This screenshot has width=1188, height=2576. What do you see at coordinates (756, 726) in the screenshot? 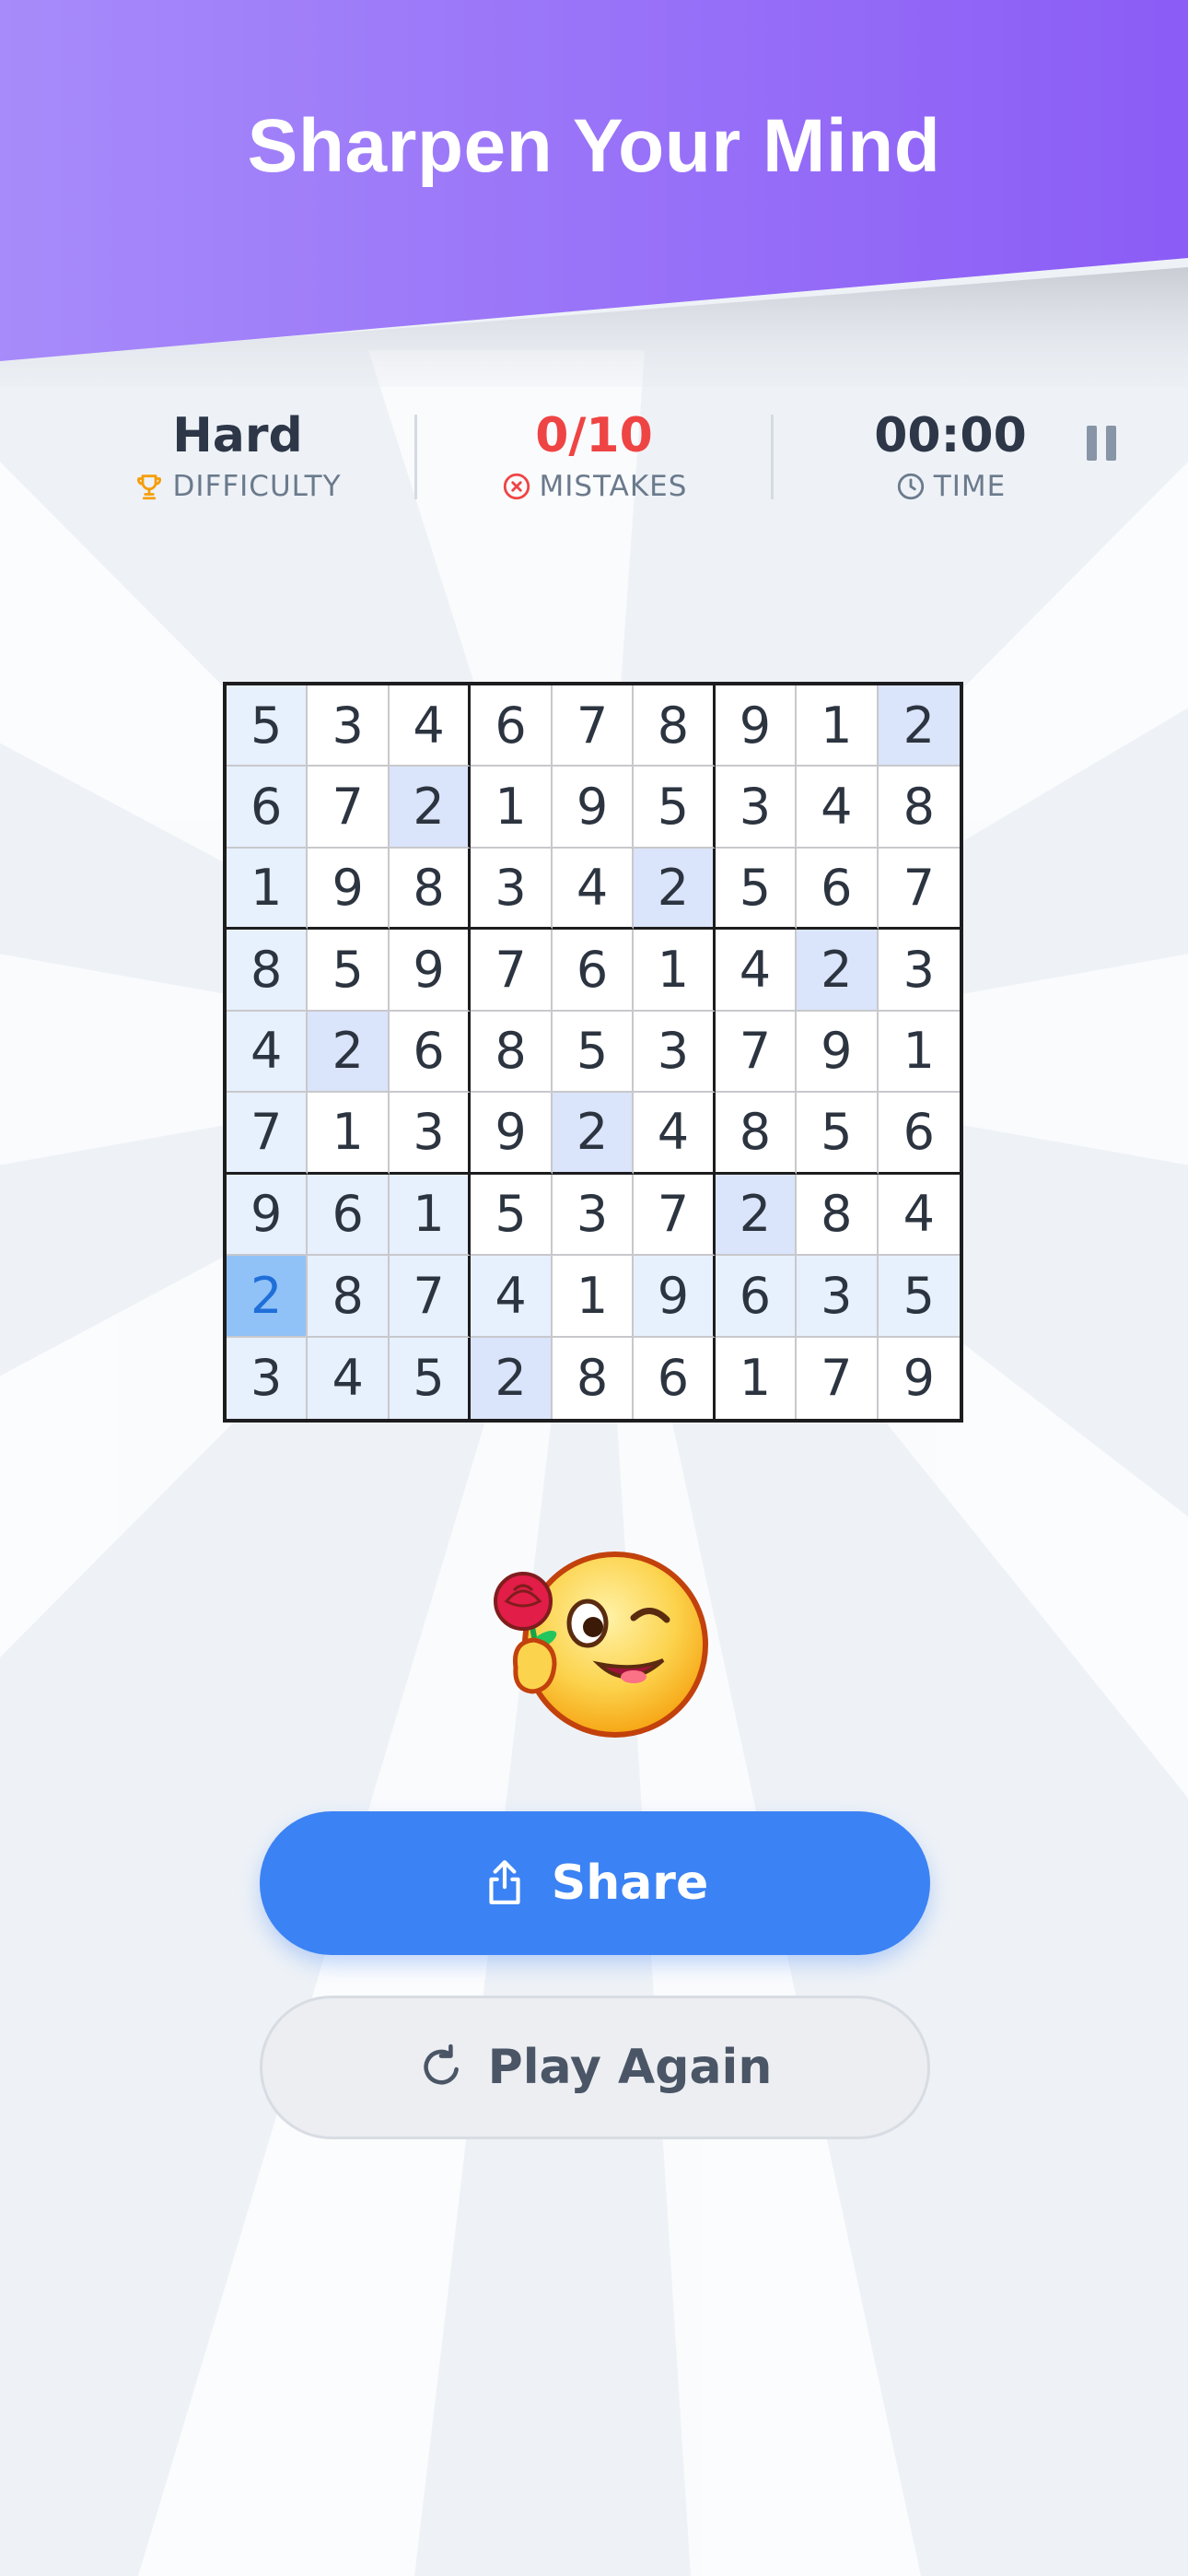
I see `sudoku-cell-r1-c7: 9` at bounding box center [756, 726].